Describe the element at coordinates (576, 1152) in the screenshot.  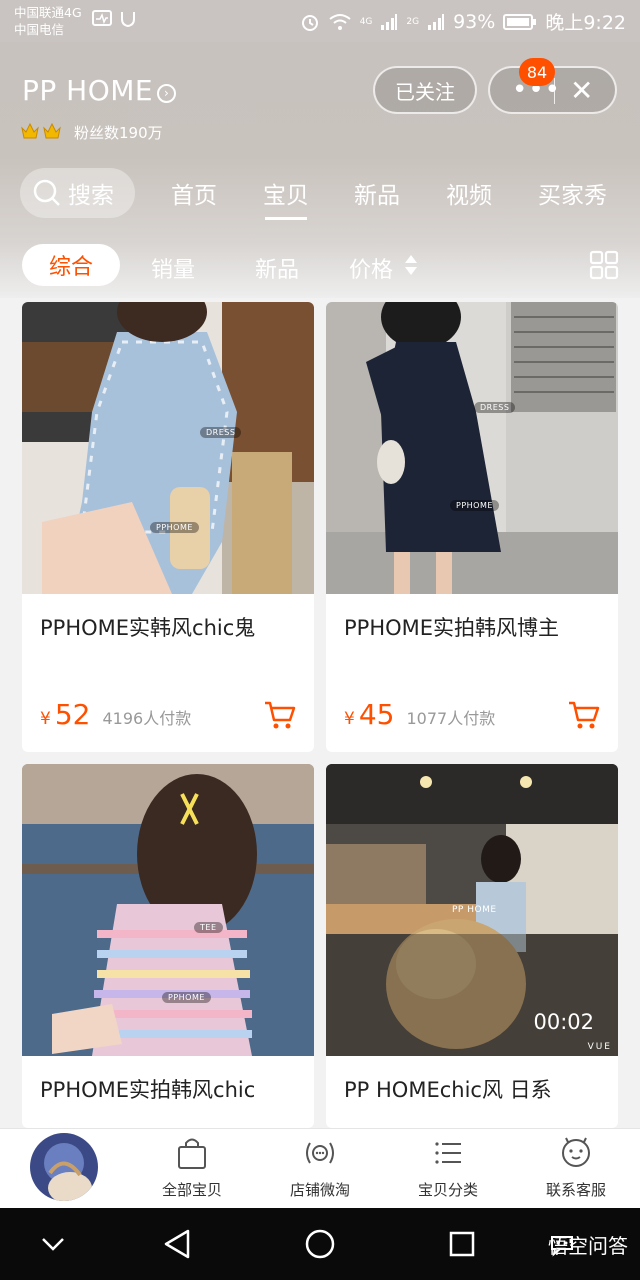
I see `chat-bot-icon` at that location.